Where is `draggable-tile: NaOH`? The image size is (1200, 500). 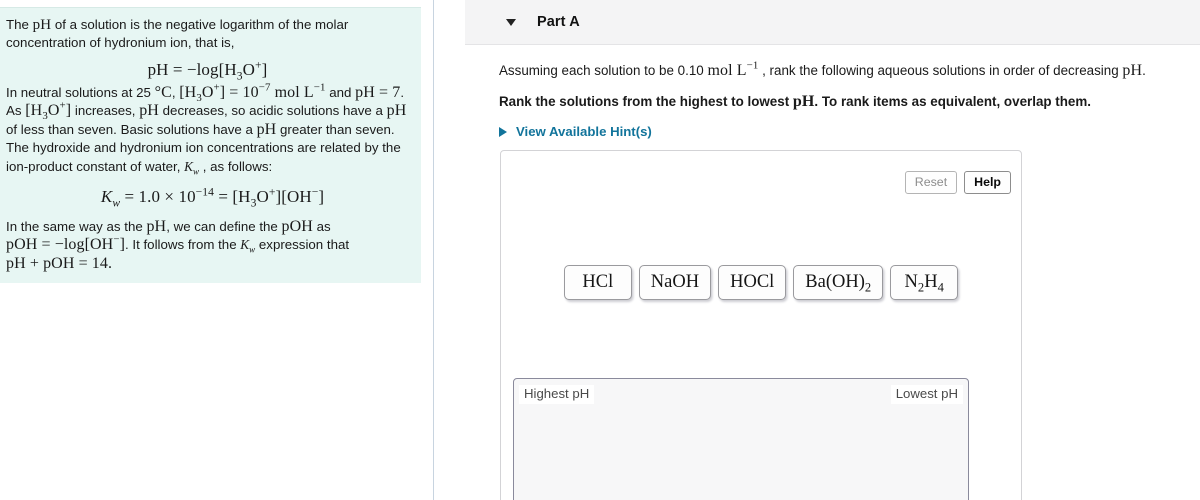 draggable-tile: NaOH is located at coordinates (675, 282).